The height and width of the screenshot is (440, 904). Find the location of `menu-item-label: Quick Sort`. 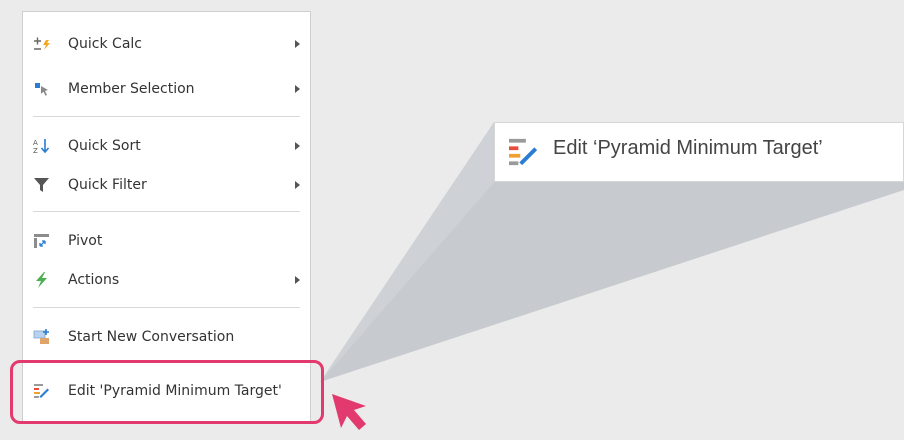

menu-item-label: Quick Sort is located at coordinates (104, 146).